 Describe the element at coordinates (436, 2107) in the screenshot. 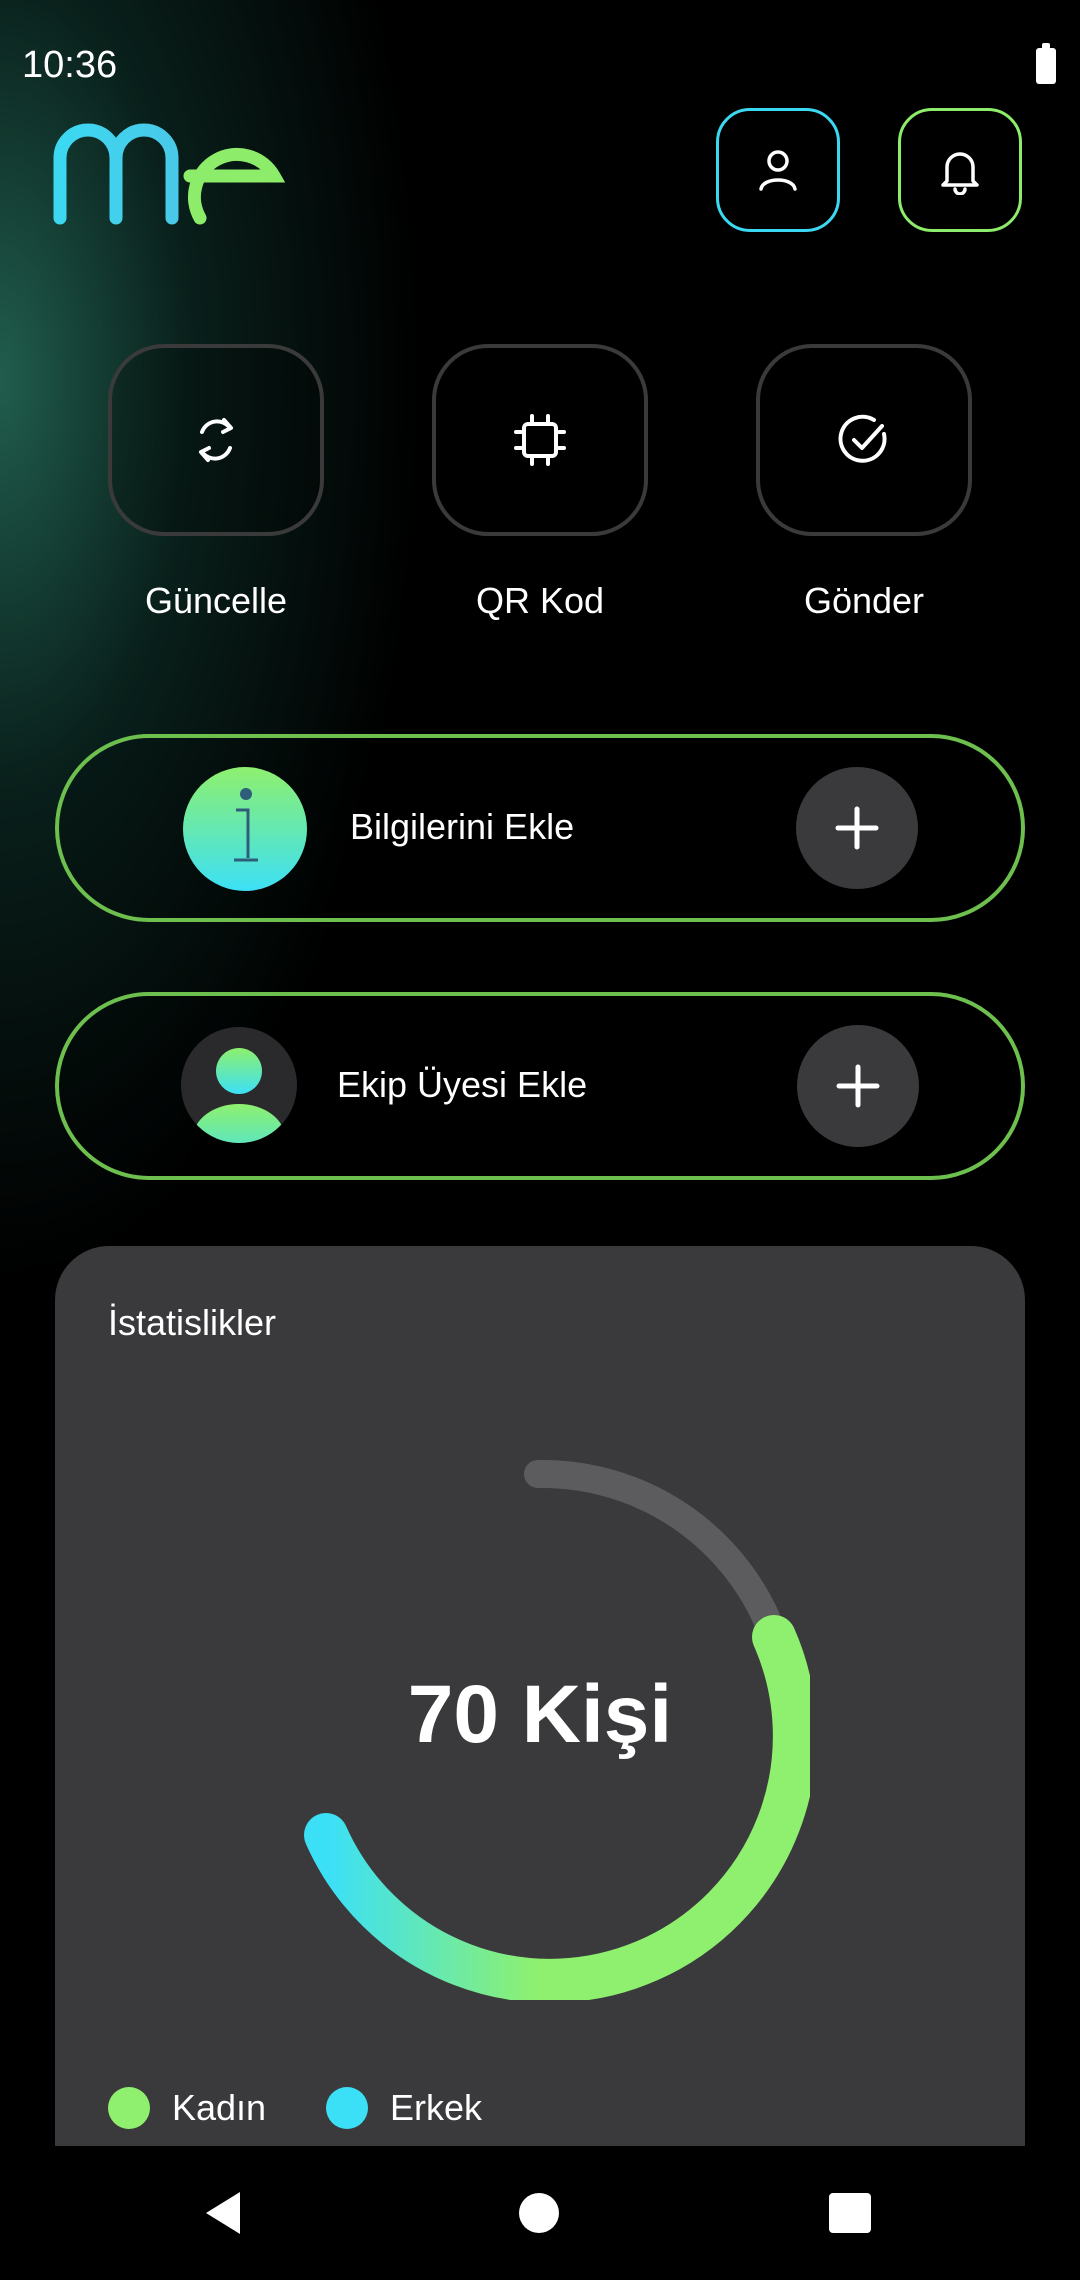

I see `legend-erkek-label: Erkek` at that location.